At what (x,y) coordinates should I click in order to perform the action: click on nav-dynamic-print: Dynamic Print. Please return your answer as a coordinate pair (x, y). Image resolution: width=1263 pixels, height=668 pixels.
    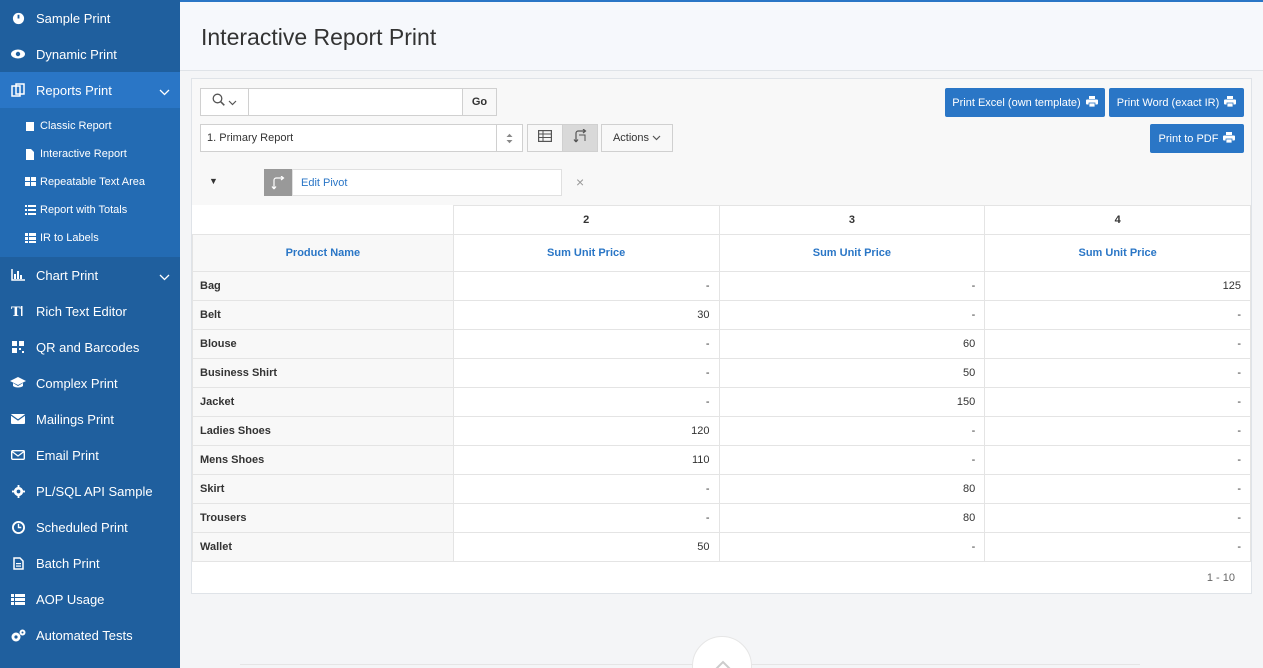
    Looking at the image, I should click on (90, 54).